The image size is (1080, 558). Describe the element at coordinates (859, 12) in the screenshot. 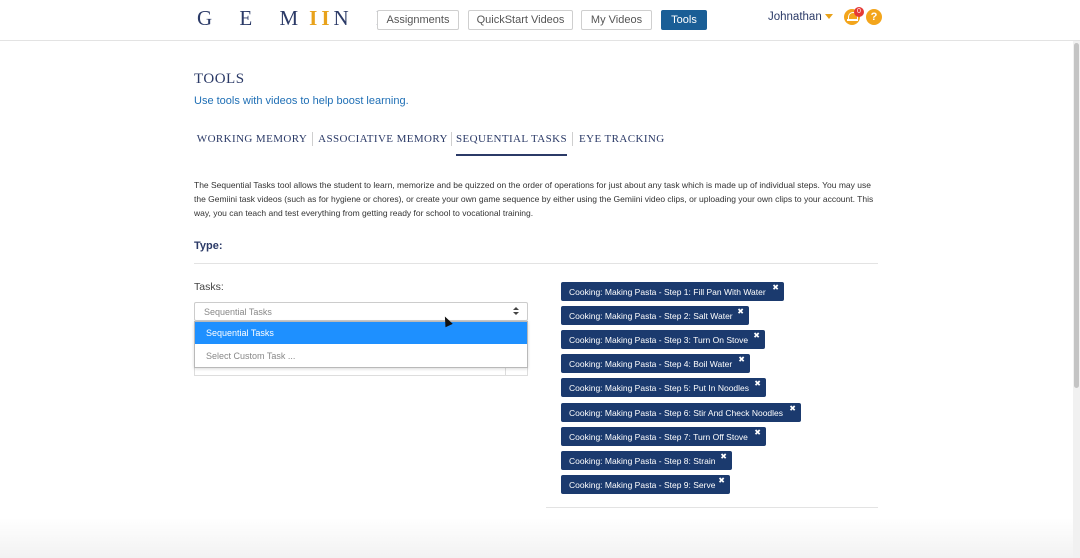

I see `notification-badge: 0` at that location.